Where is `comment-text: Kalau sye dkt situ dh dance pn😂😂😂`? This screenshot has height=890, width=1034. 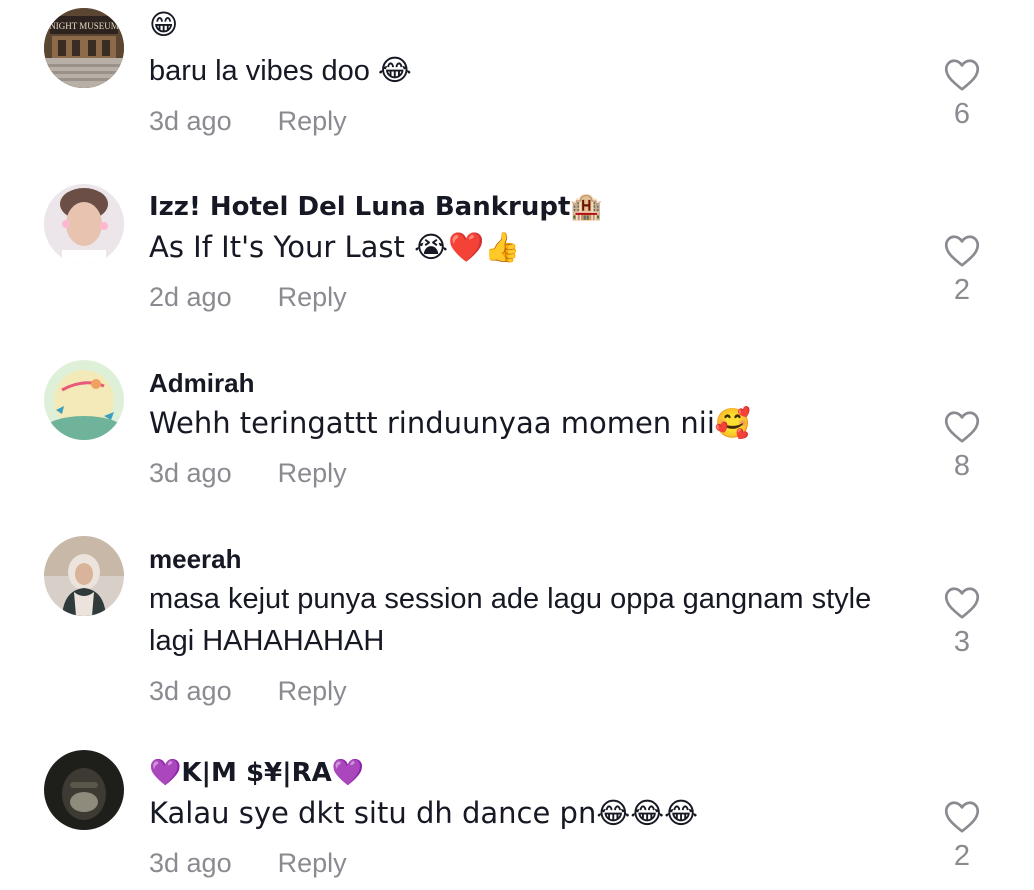 comment-text: Kalau sye dkt situ dh dance pn😂😂😂 is located at coordinates (423, 813).